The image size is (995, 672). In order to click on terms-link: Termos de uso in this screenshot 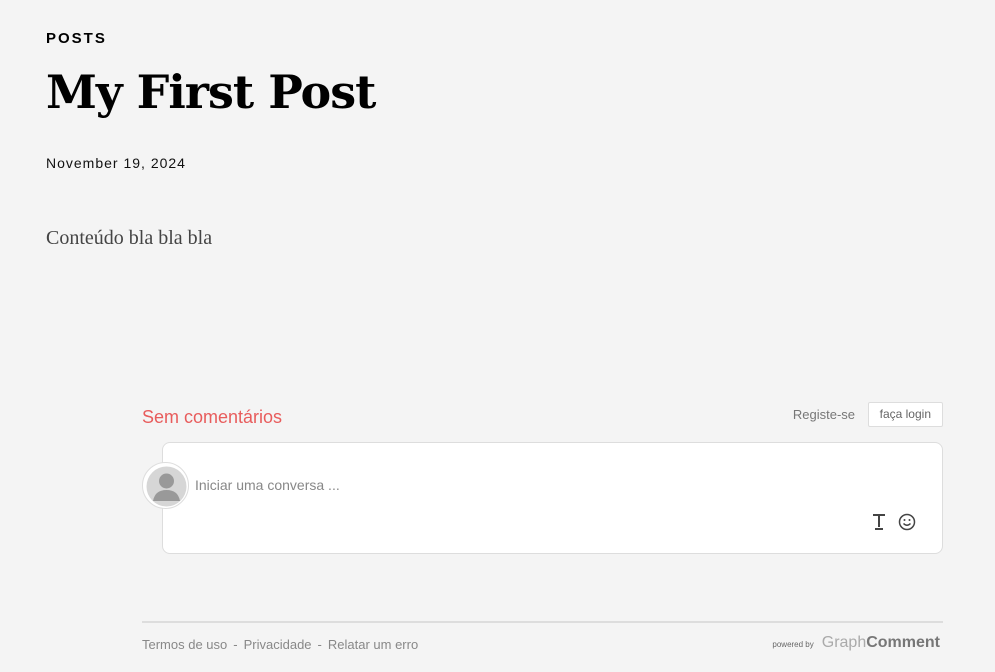, I will do `click(184, 644)`.